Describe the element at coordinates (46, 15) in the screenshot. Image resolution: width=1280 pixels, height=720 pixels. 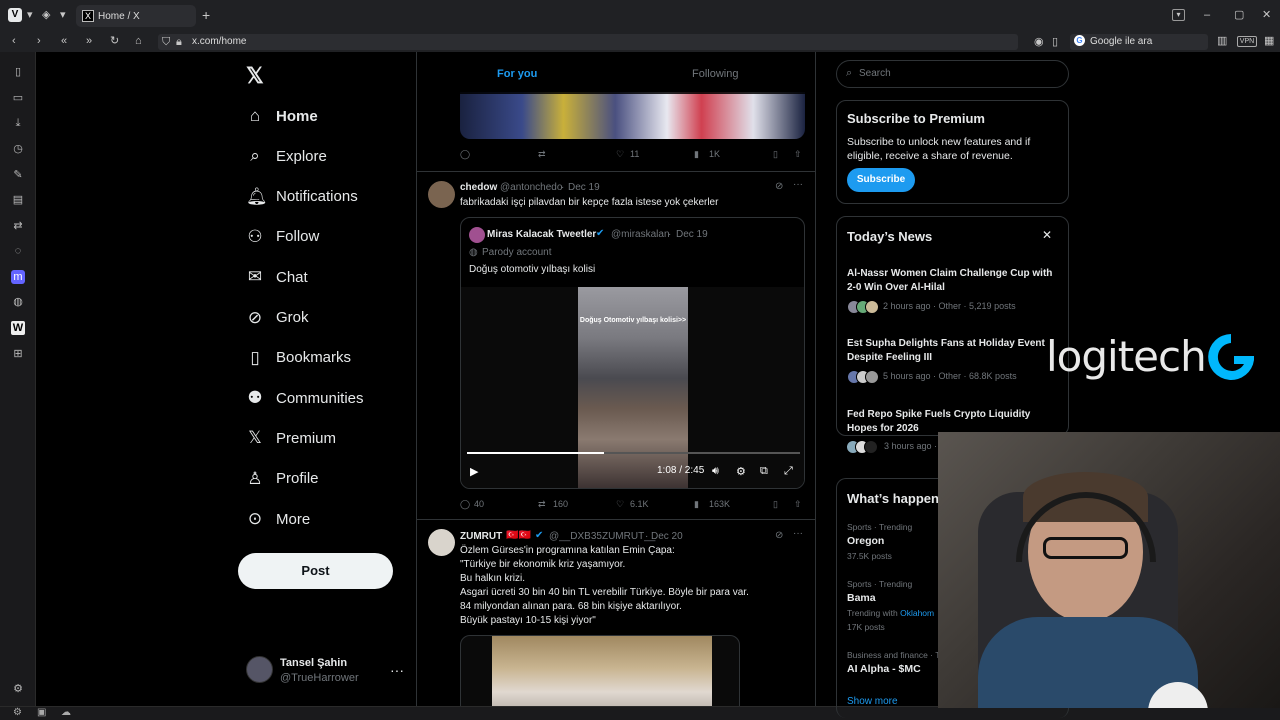
I see `tab-stack-icon: ◈` at that location.